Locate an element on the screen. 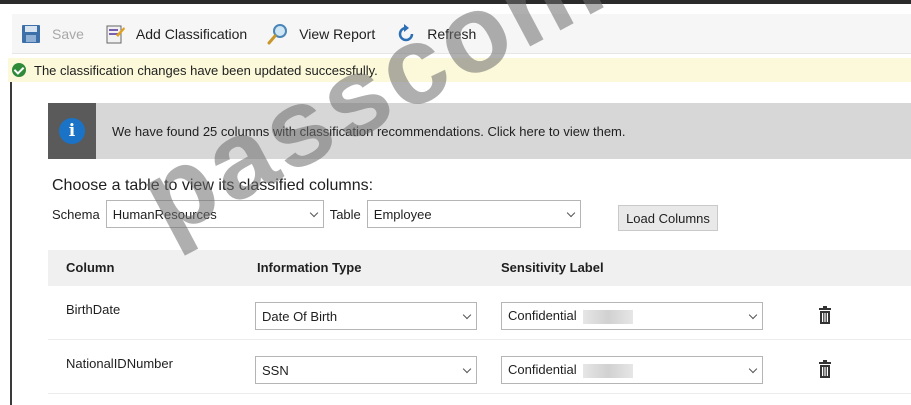 The image size is (911, 405). view-report-button: View Report is located at coordinates (320, 34).